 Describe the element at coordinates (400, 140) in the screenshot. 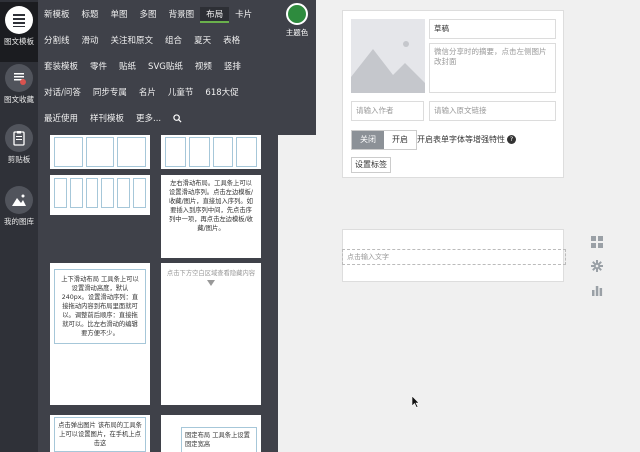

I see `toggle-on-button: 开启` at that location.